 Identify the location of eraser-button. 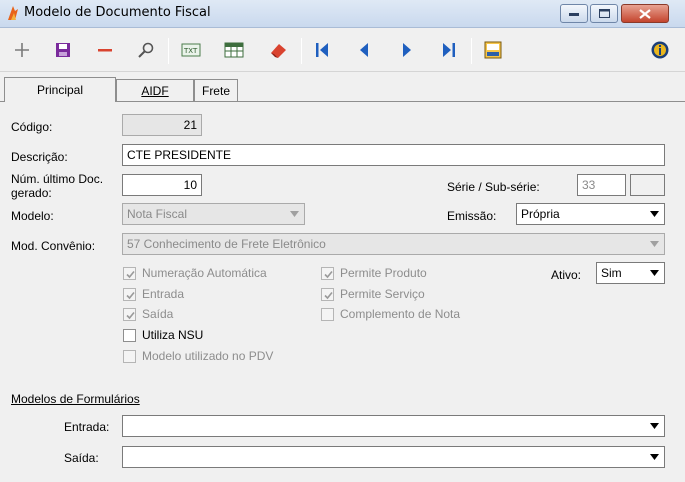
(278, 50).